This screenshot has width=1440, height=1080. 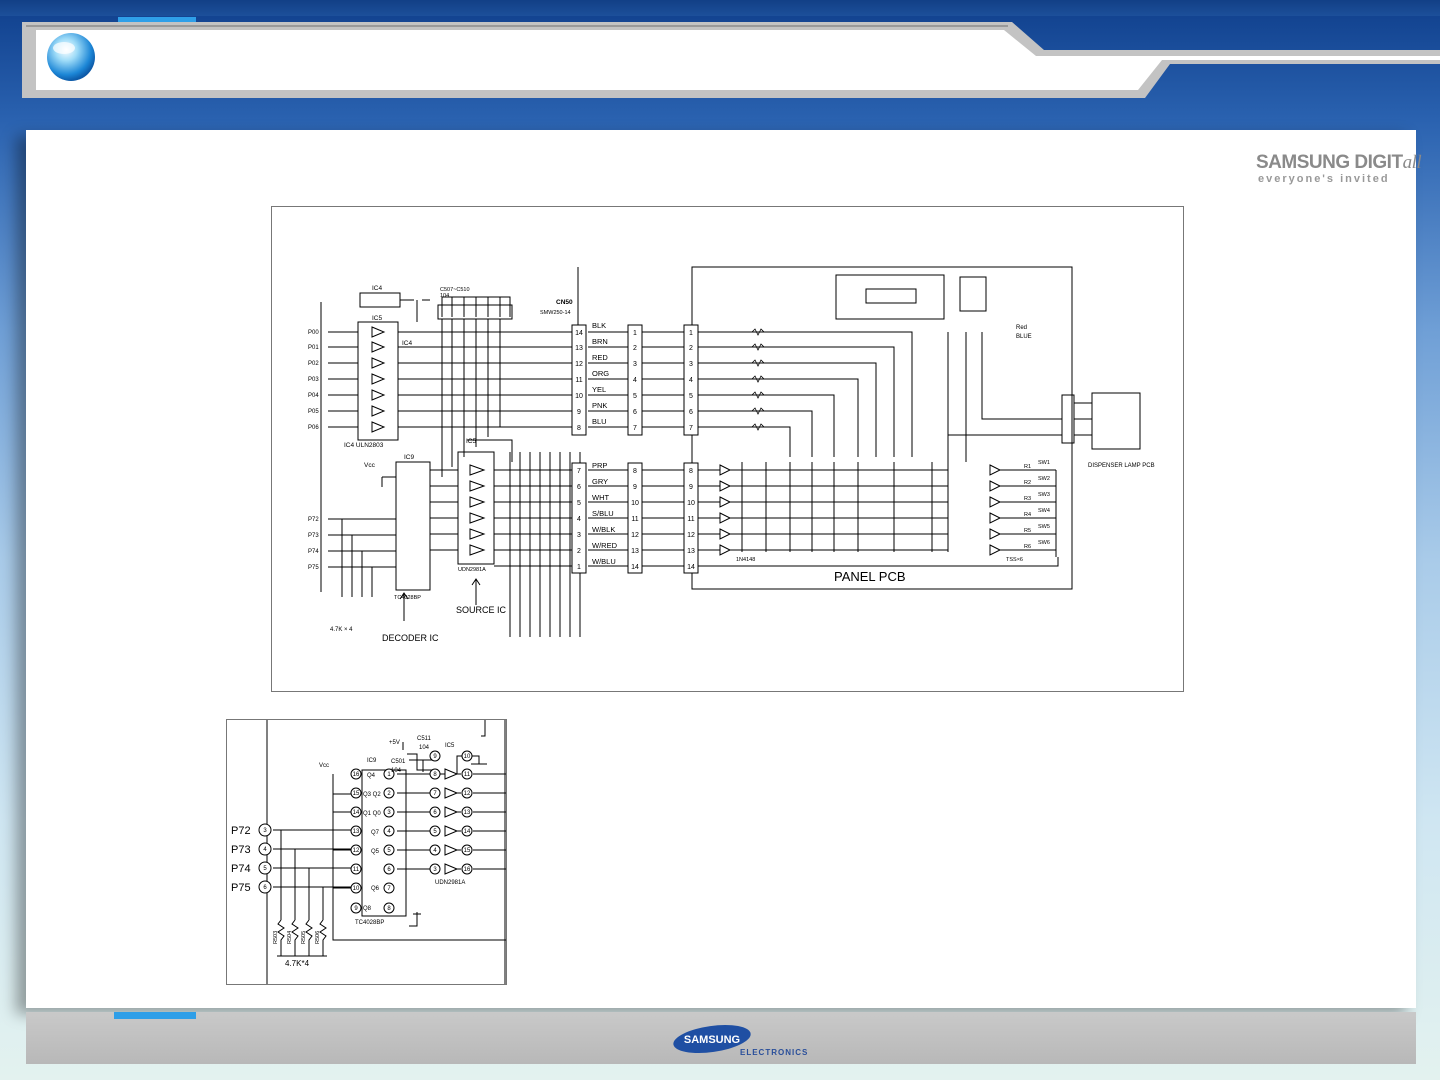 I want to click on source-ic-part: UDN2981A, so click(x=472, y=570).